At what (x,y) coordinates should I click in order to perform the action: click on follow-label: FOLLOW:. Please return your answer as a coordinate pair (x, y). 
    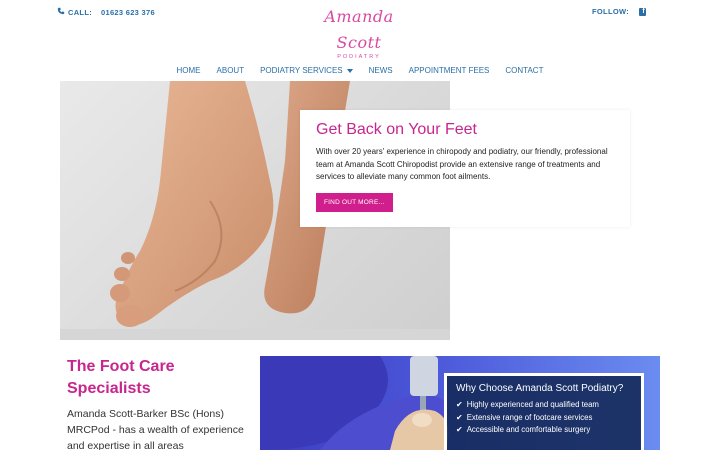
    Looking at the image, I should click on (610, 11).